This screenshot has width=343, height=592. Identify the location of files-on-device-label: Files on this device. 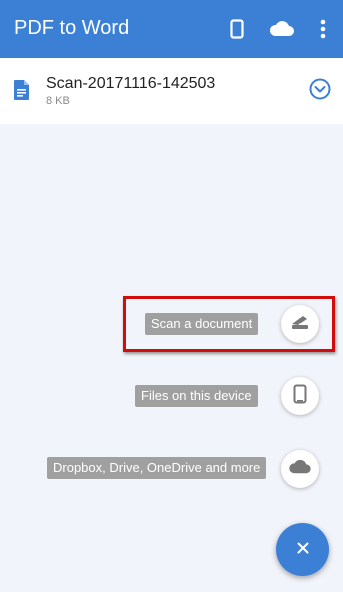
(196, 396).